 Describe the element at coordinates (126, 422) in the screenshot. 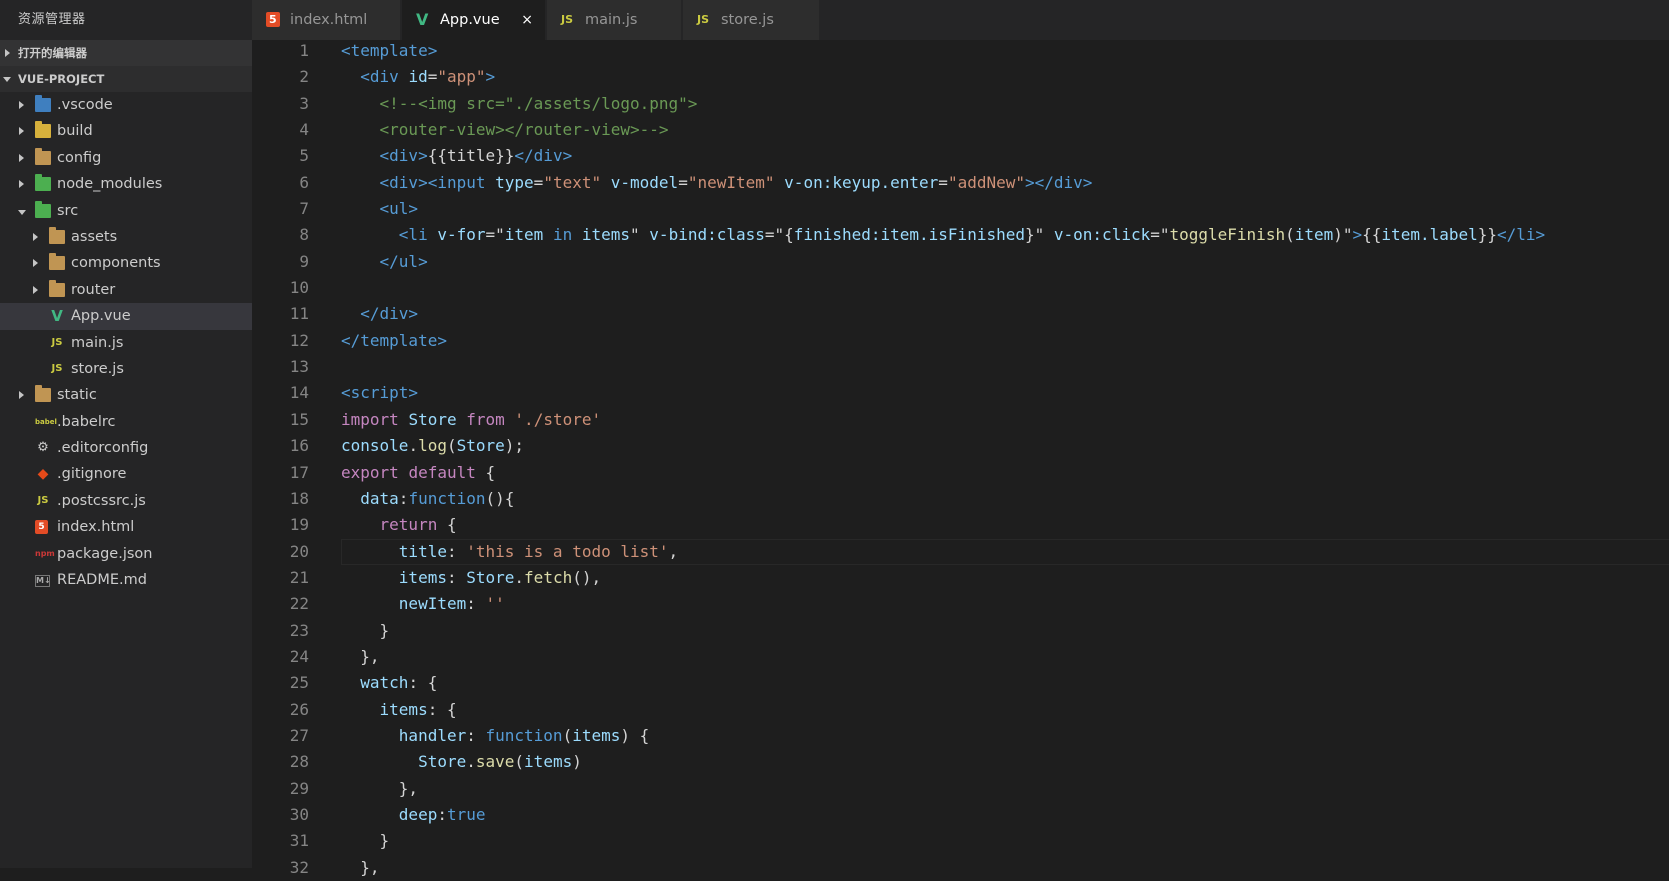

I see `tree-item: babel .babelrc` at that location.